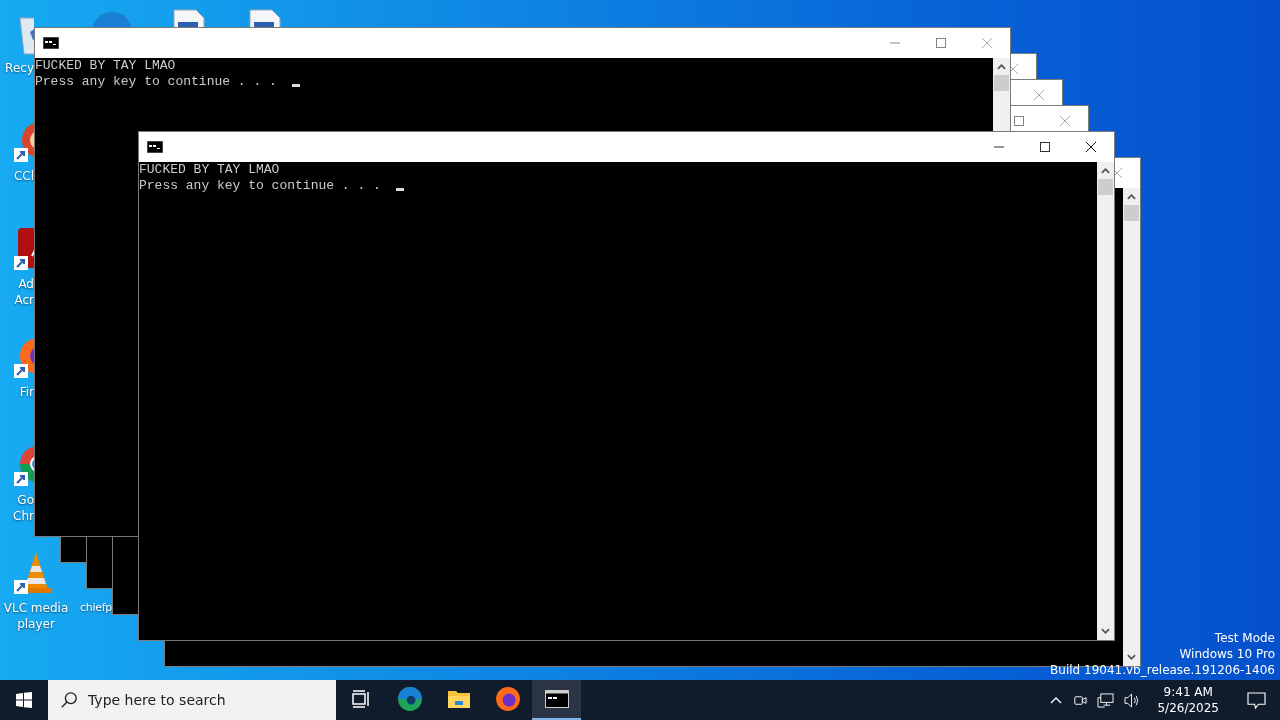 The height and width of the screenshot is (720, 1280). What do you see at coordinates (1056, 700) in the screenshot?
I see `chevron-up-icon` at bounding box center [1056, 700].